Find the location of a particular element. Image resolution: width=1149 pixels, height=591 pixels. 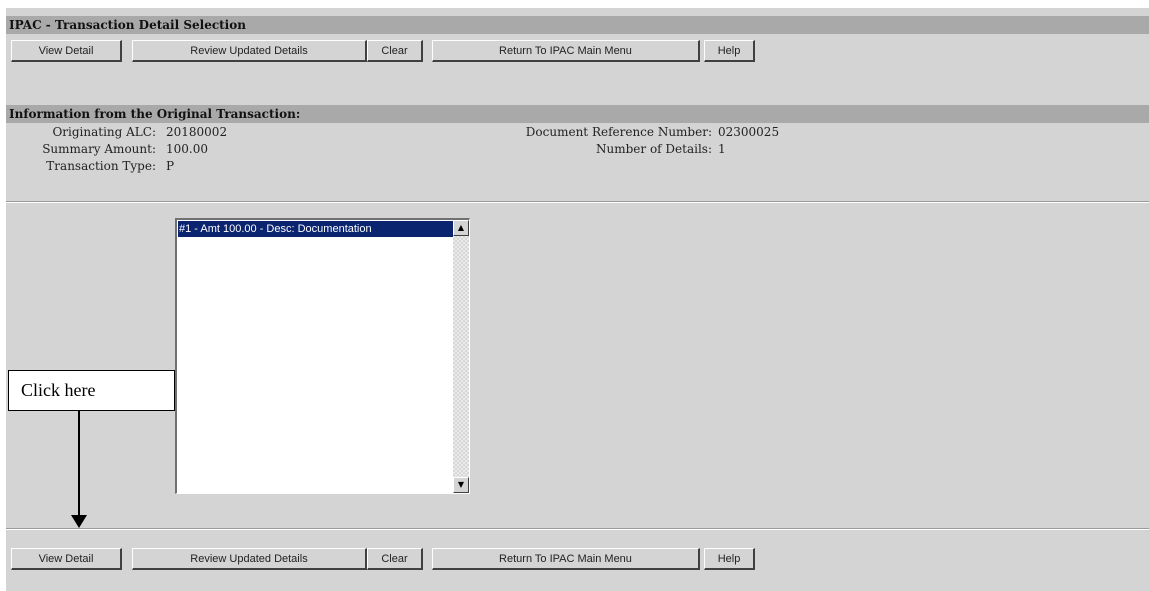

review-updated-details-button-bottom: Review Updated Details is located at coordinates (249, 559).